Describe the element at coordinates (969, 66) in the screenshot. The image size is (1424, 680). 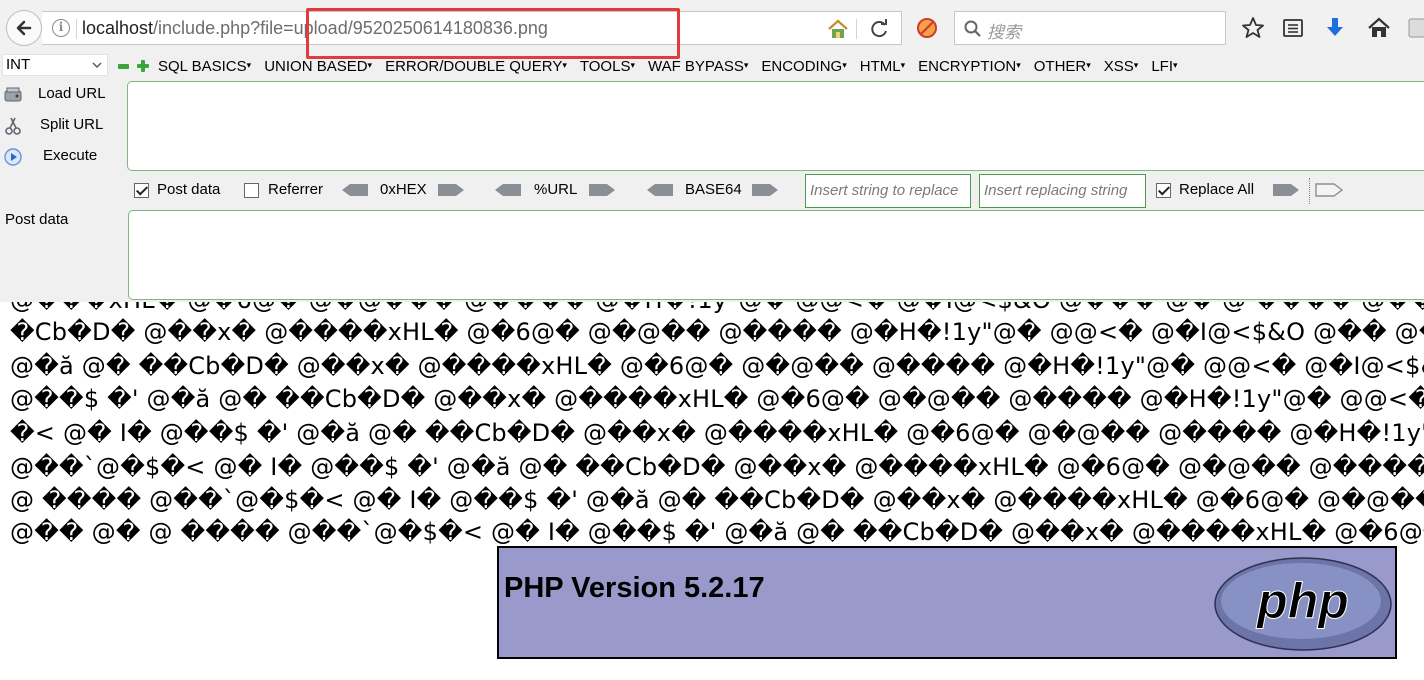
I see `menu-encryption: ENCRYPTION▾` at that location.